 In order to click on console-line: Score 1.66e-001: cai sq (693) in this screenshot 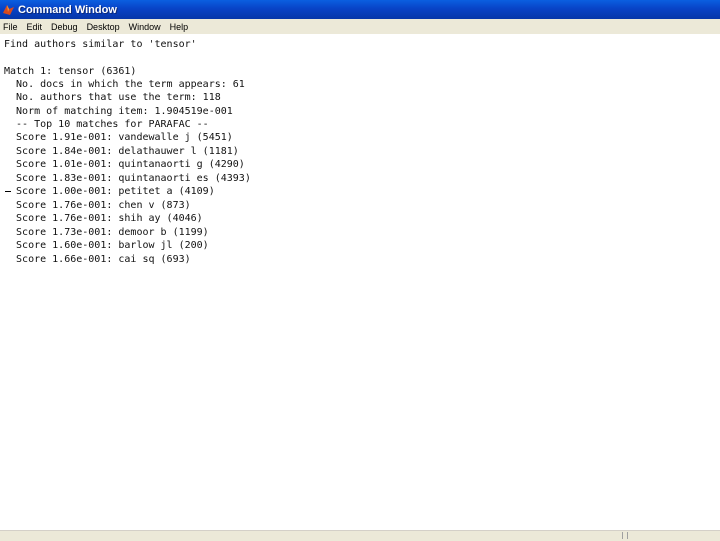, I will do `click(97, 259)`.